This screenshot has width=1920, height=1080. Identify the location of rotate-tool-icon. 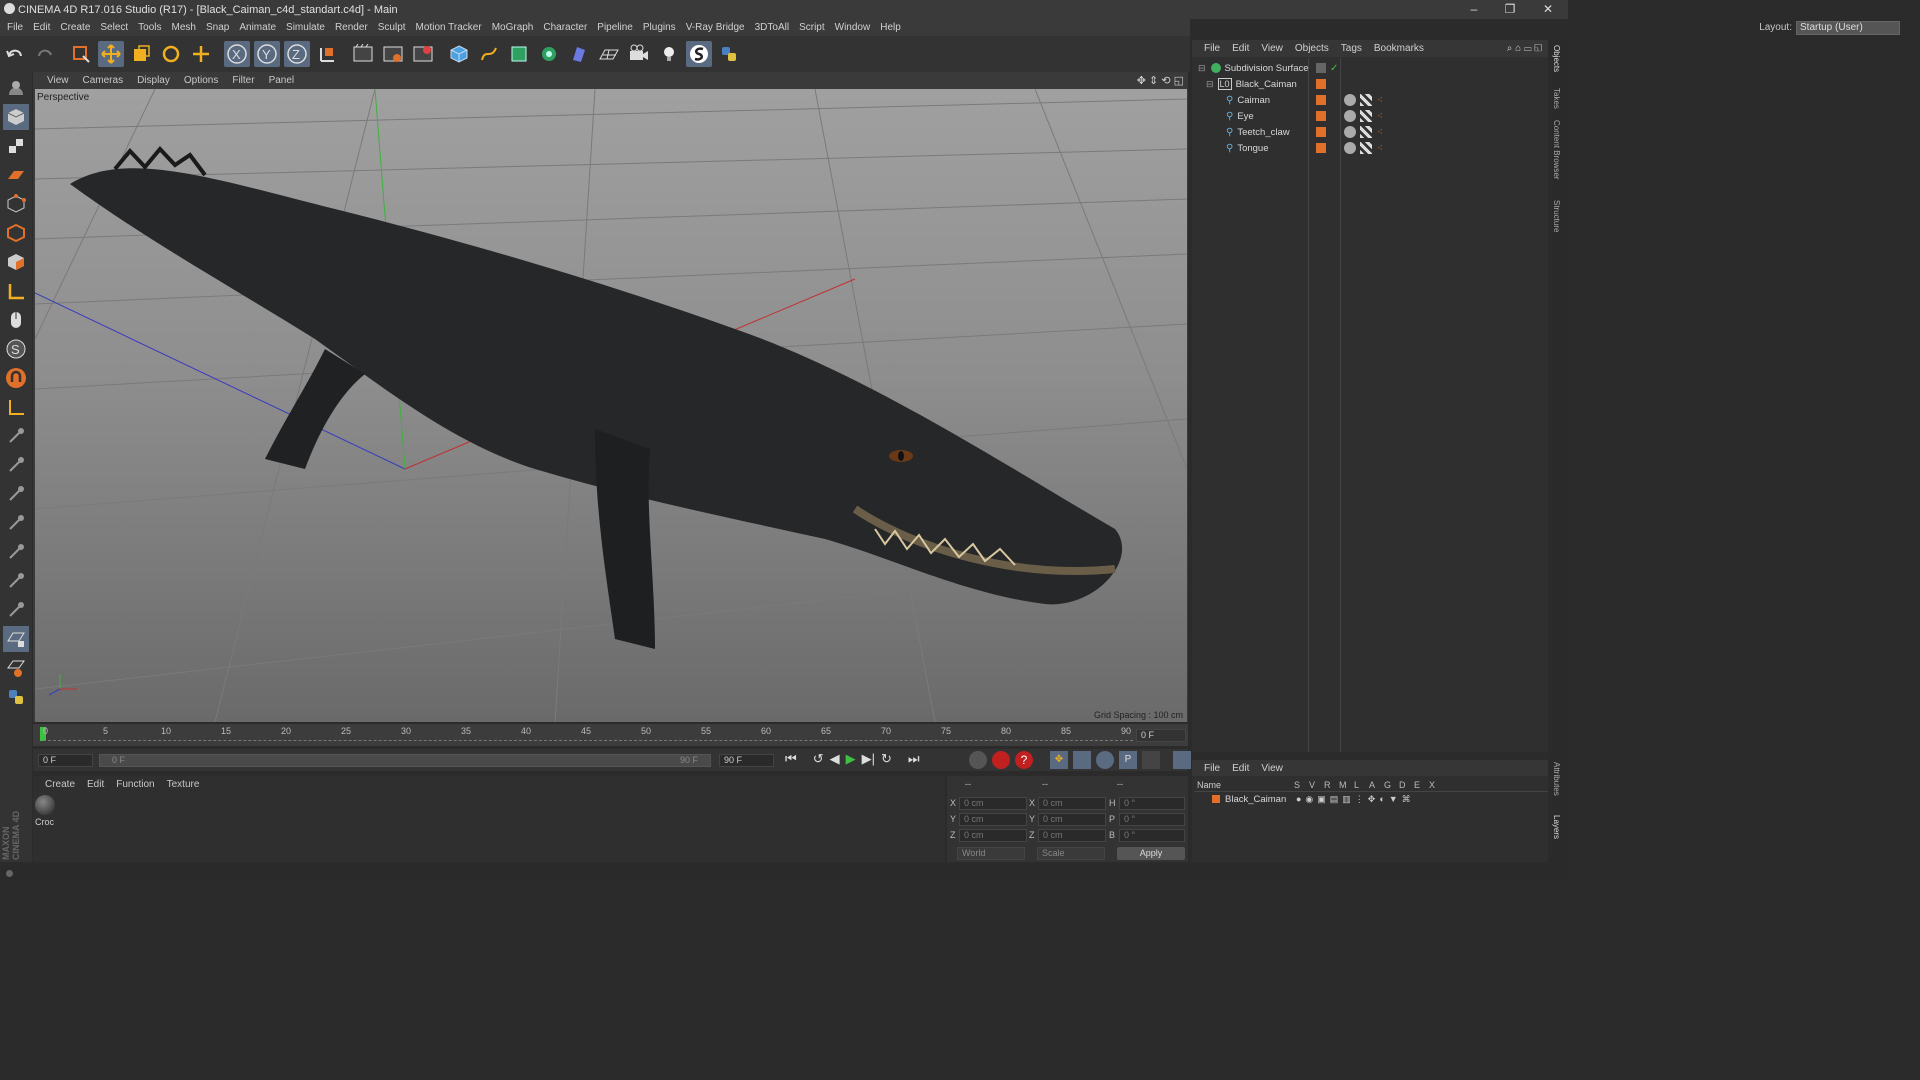
(171, 54).